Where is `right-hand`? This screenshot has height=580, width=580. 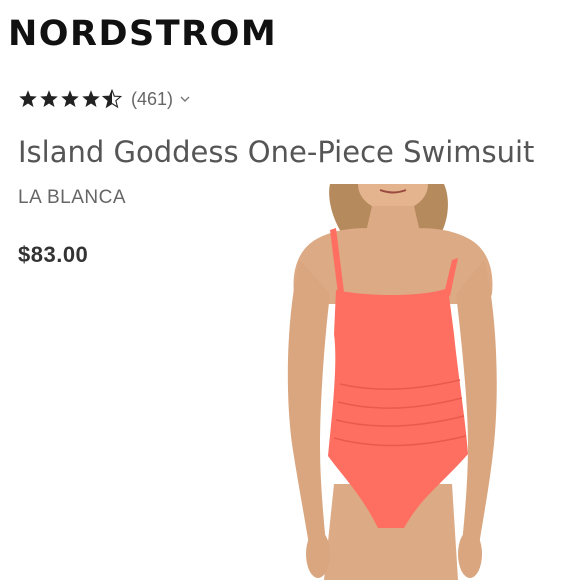
right-hand is located at coordinates (470, 554).